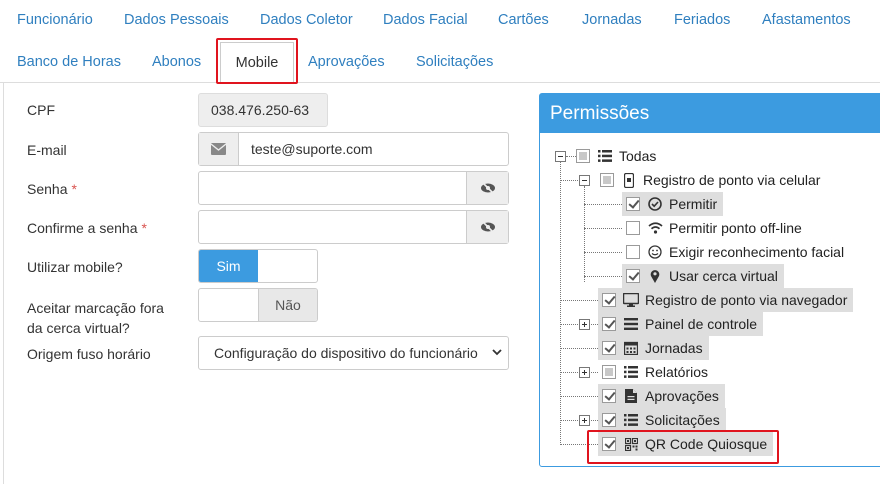  Describe the element at coordinates (710, 113) in the screenshot. I see `permissions-title: Permissões` at that location.